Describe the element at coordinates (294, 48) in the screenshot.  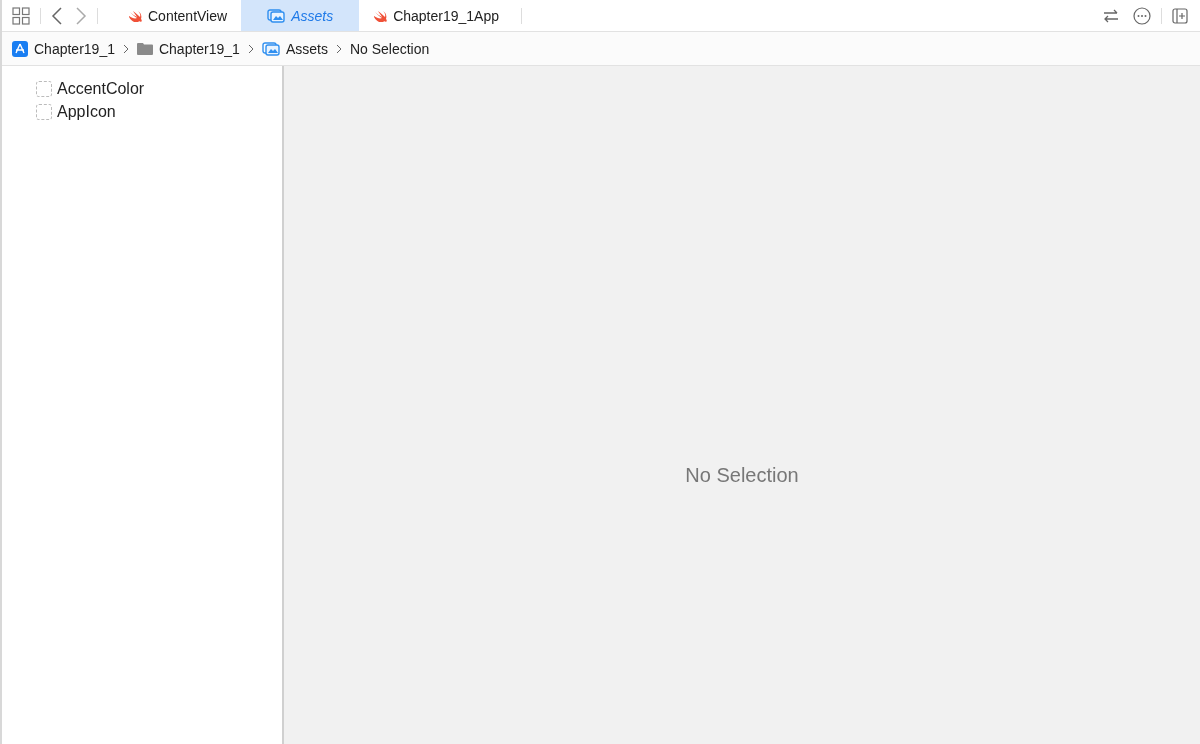
I see `breadcrumb-item: Assets` at that location.